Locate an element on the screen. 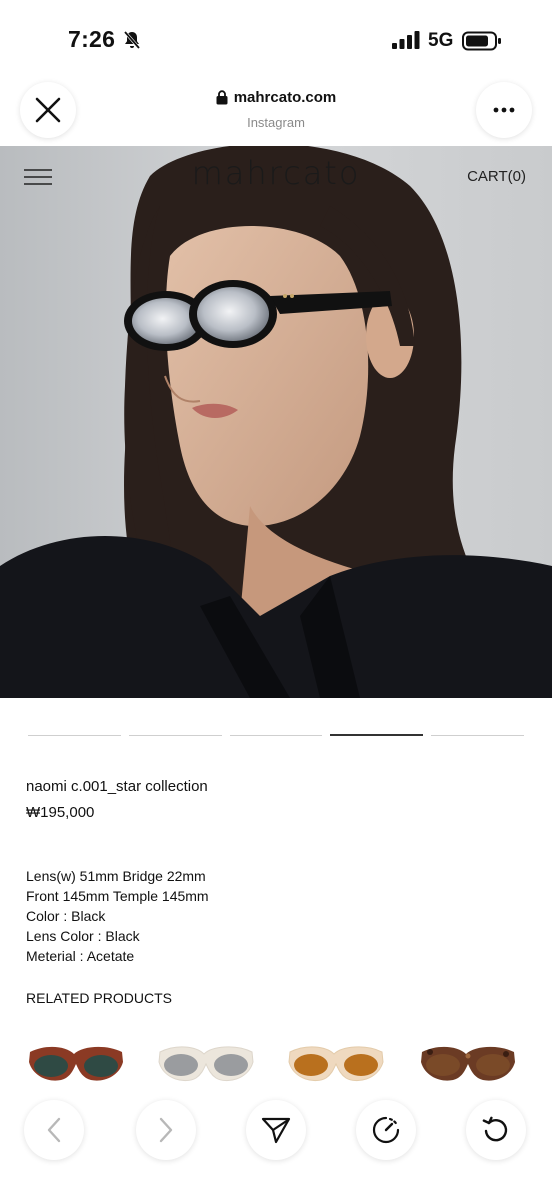  spec-line: Color : Black is located at coordinates (66, 916).